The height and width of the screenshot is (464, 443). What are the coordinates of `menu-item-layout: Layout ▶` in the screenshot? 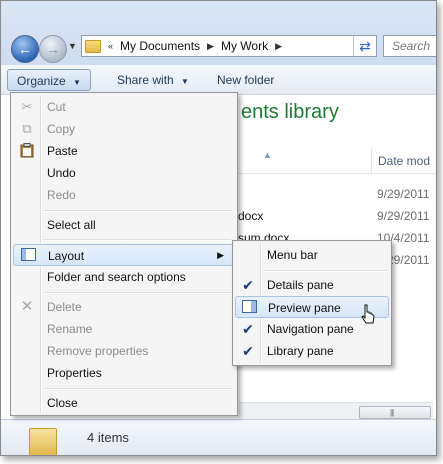 It's located at (124, 255).